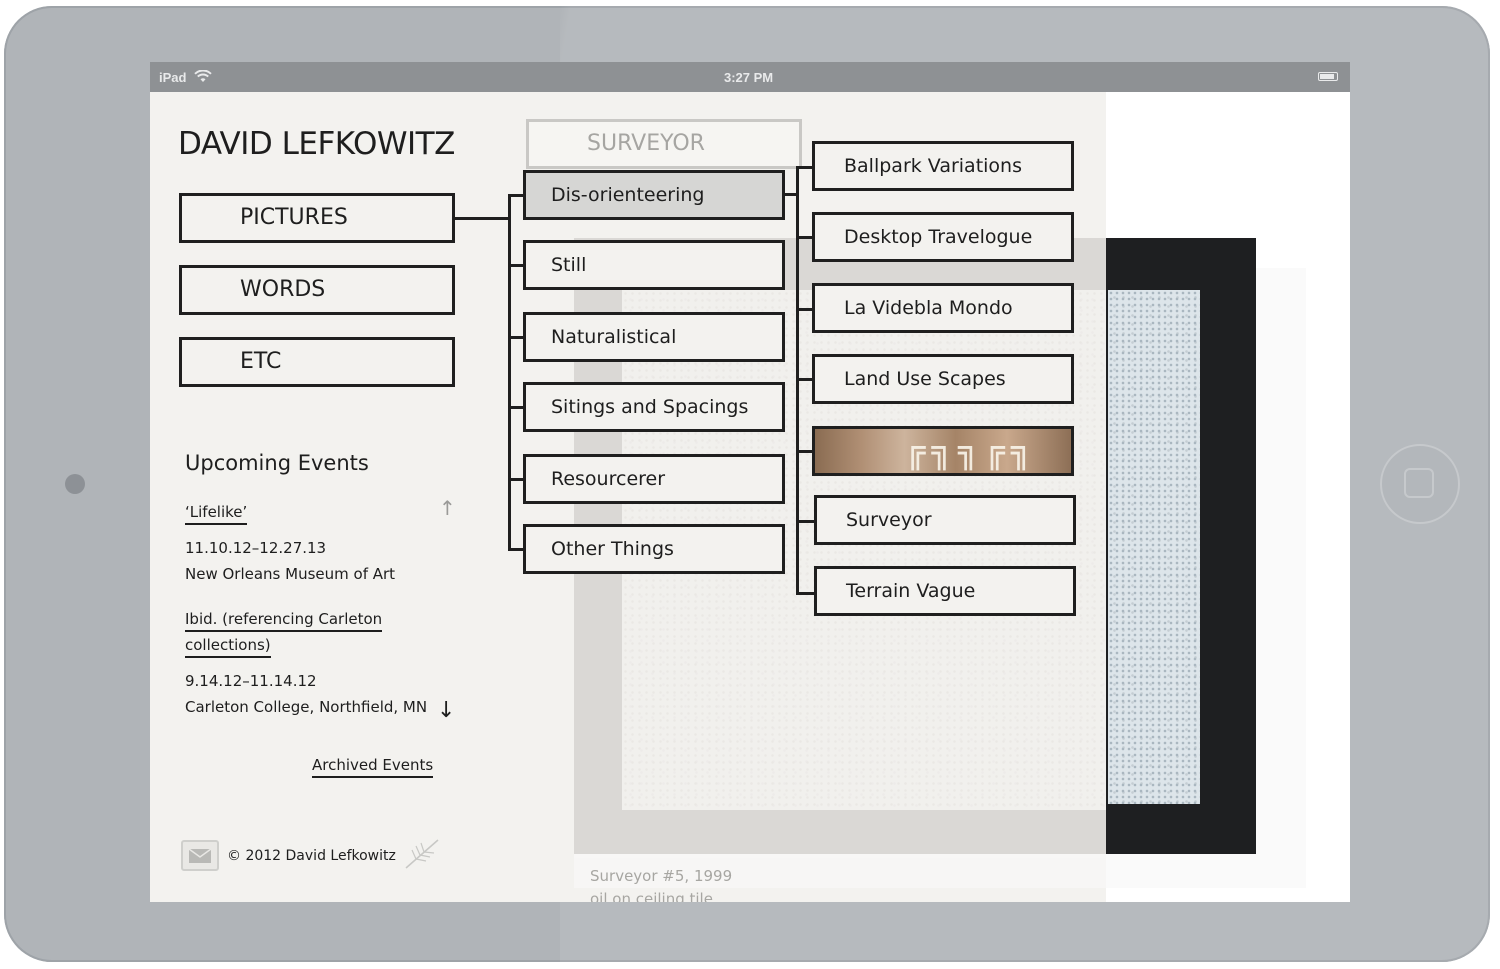  What do you see at coordinates (447, 508) in the screenshot?
I see `scroll-up-arrow-icon: ↑` at bounding box center [447, 508].